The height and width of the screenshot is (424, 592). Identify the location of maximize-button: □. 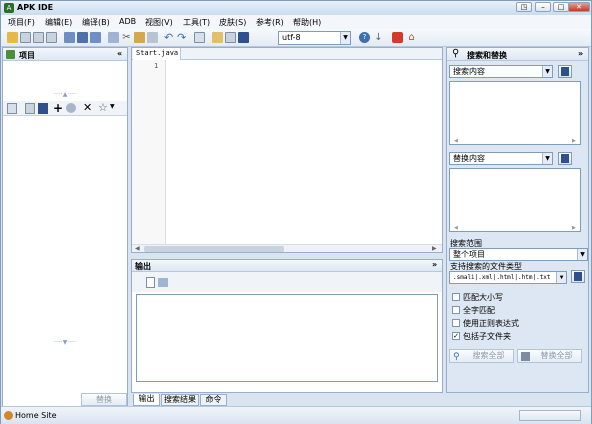
(561, 7).